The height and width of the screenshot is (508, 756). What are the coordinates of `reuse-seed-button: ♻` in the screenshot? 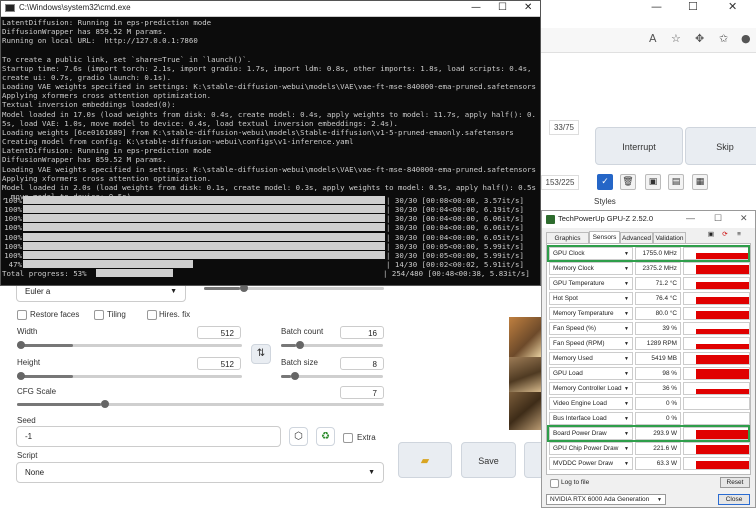 It's located at (325, 436).